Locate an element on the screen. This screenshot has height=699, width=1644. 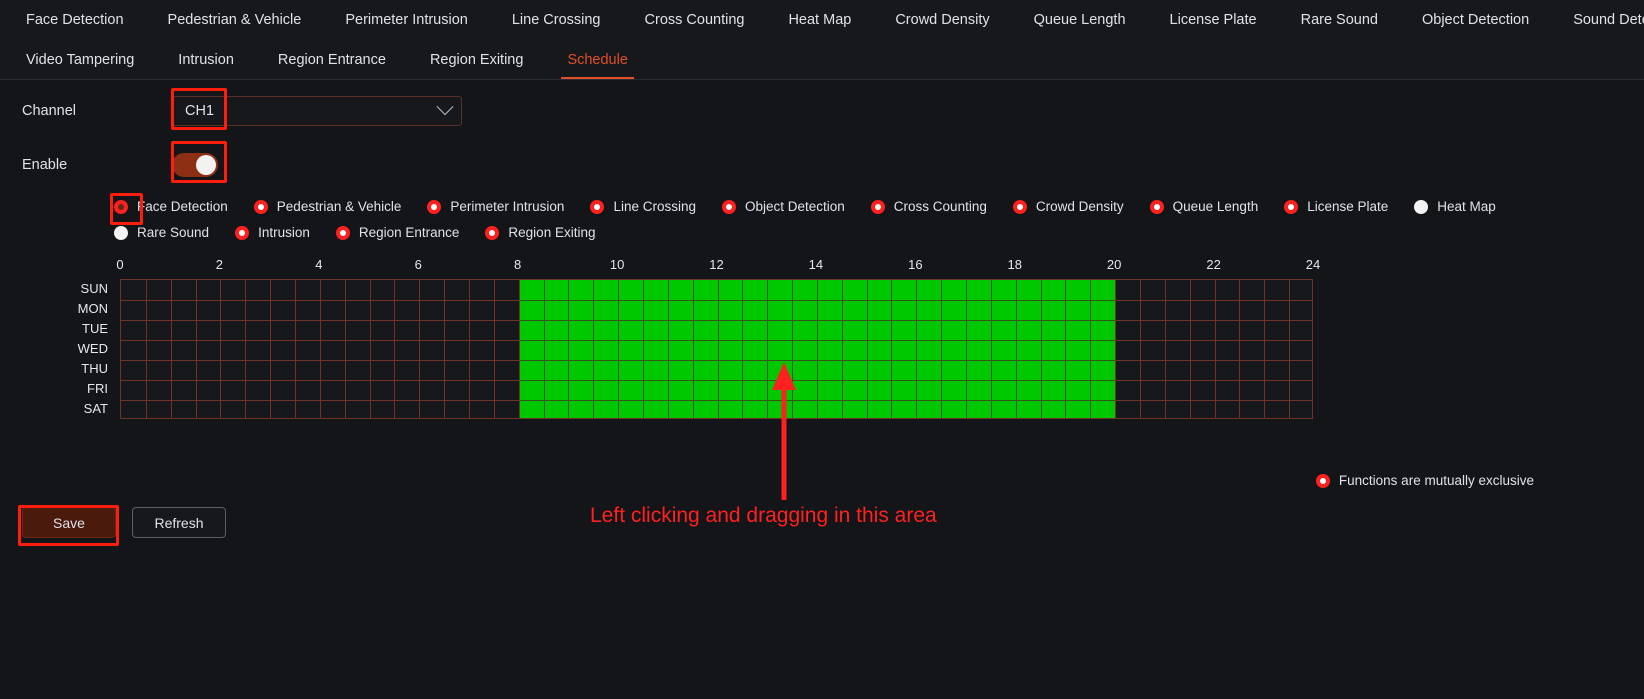
nav-item-face-detection: Face Detection is located at coordinates (75, 20).